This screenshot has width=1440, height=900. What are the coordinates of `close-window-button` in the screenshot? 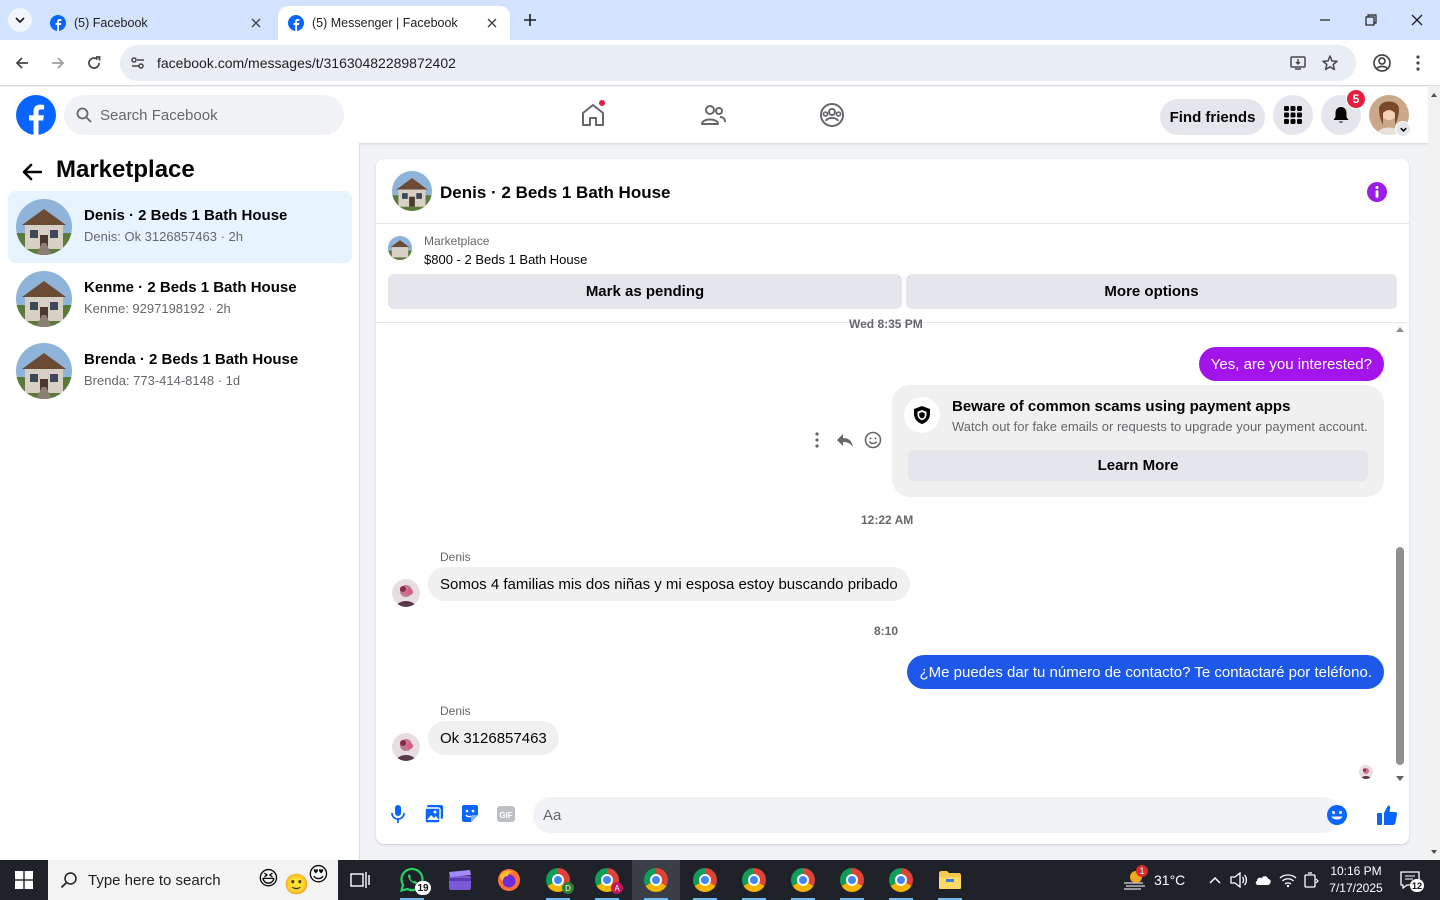 It's located at (1417, 20).